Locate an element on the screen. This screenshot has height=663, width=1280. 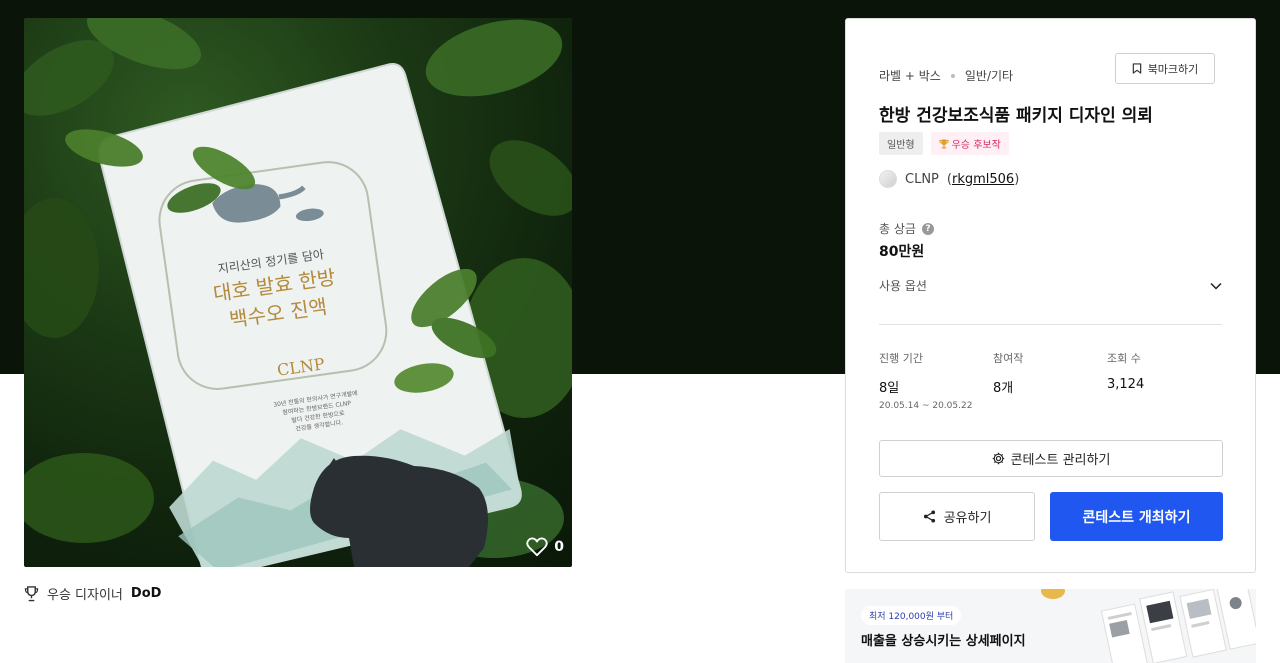
prize-label-row: 총 상금 ? is located at coordinates (906, 228).